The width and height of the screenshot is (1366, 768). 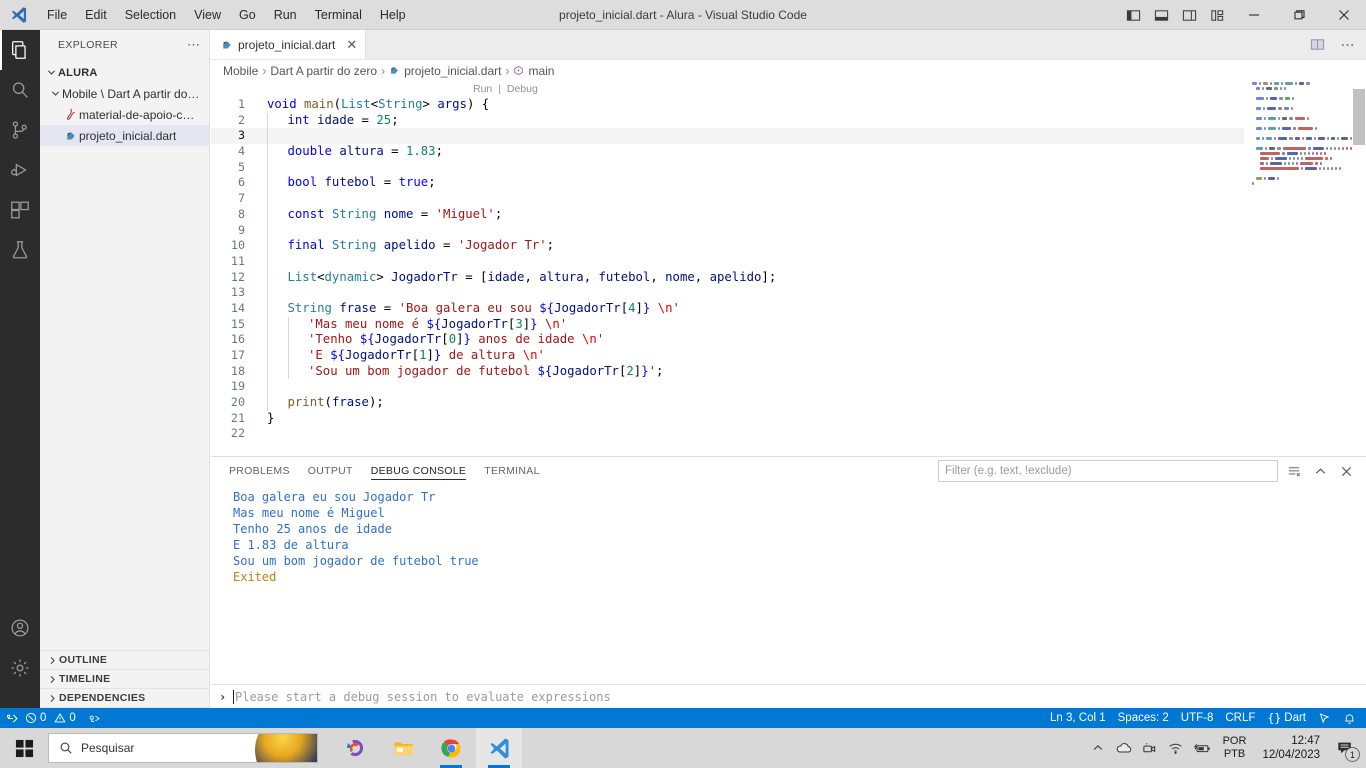 I want to click on code-line: 4 double altura = 1.83;, so click(x=788, y=152).